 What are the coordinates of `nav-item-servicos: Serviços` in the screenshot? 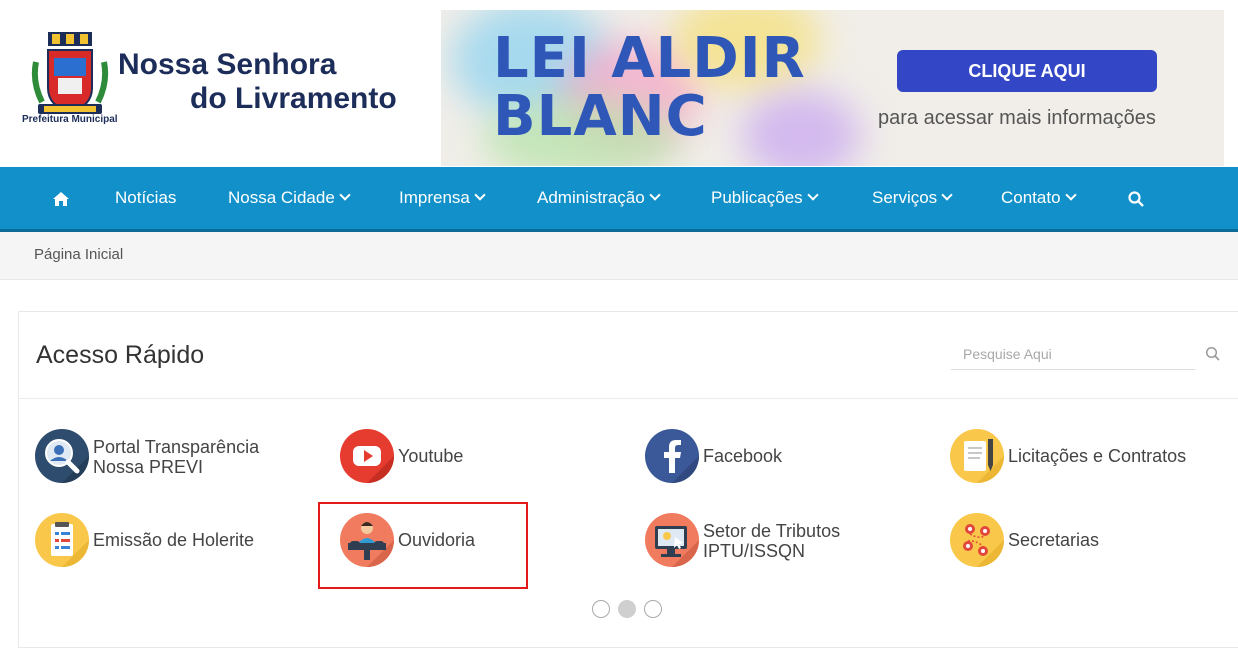 It's located at (912, 198).